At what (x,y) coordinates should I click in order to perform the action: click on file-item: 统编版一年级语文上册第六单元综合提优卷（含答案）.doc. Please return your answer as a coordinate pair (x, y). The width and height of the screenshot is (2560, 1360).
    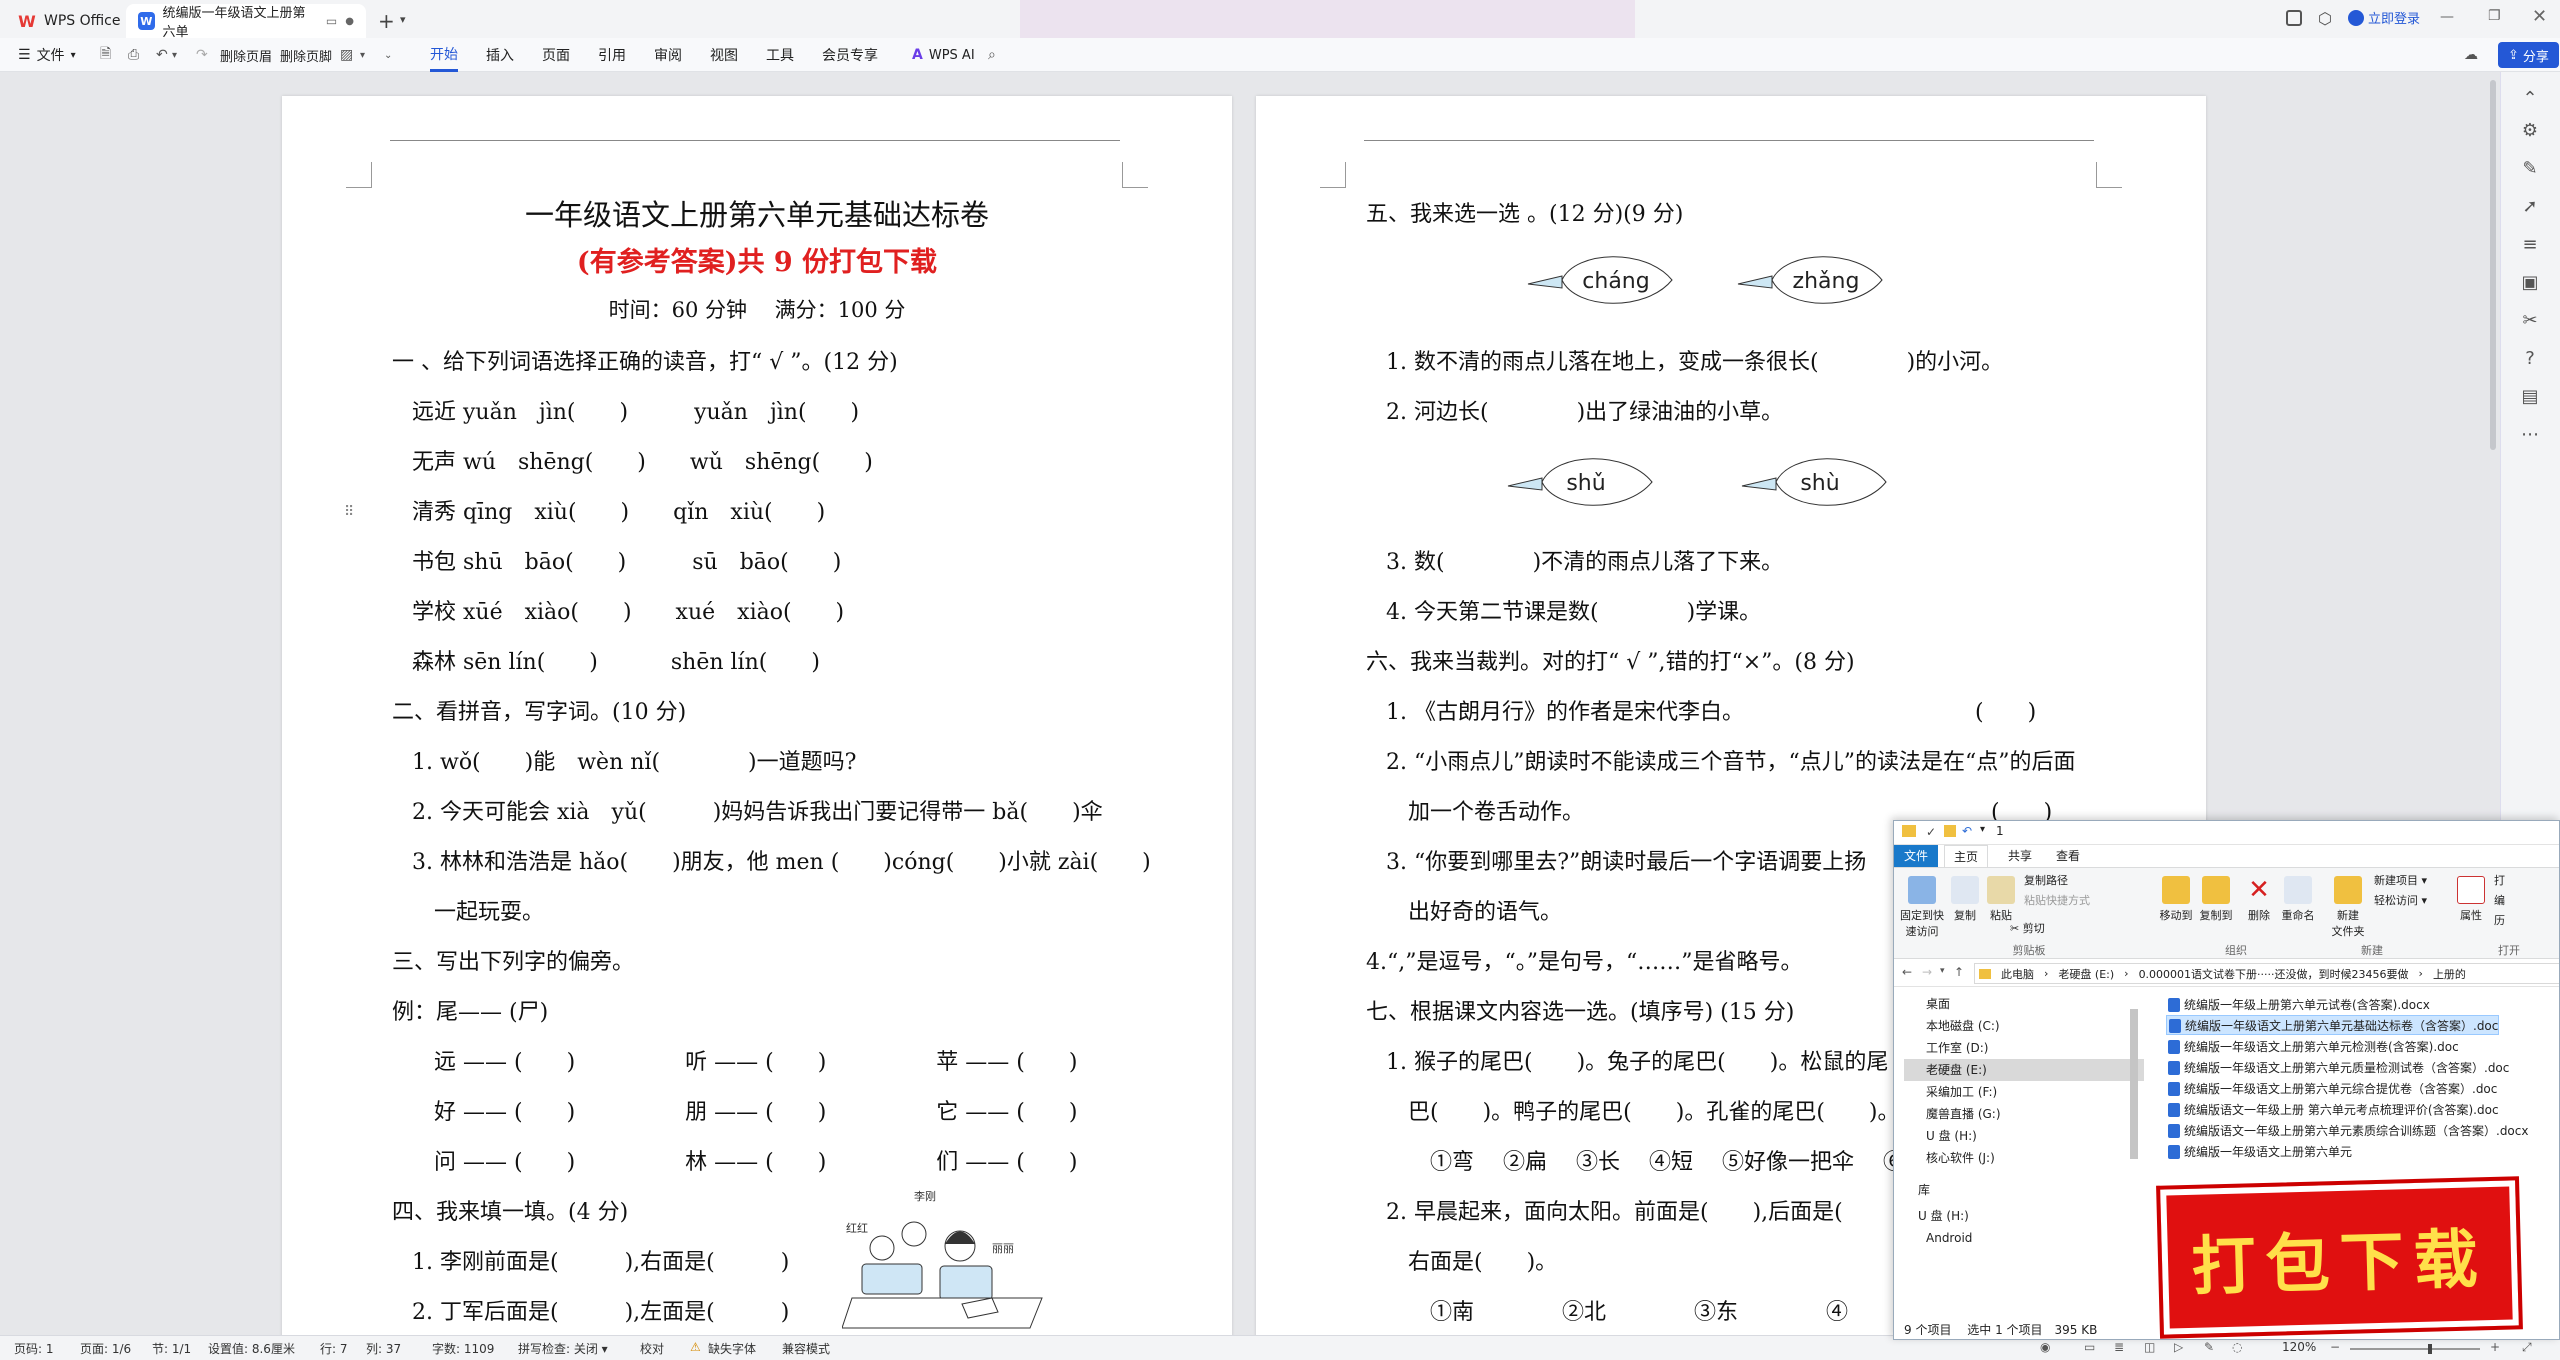
    Looking at the image, I should click on (2331, 1089).